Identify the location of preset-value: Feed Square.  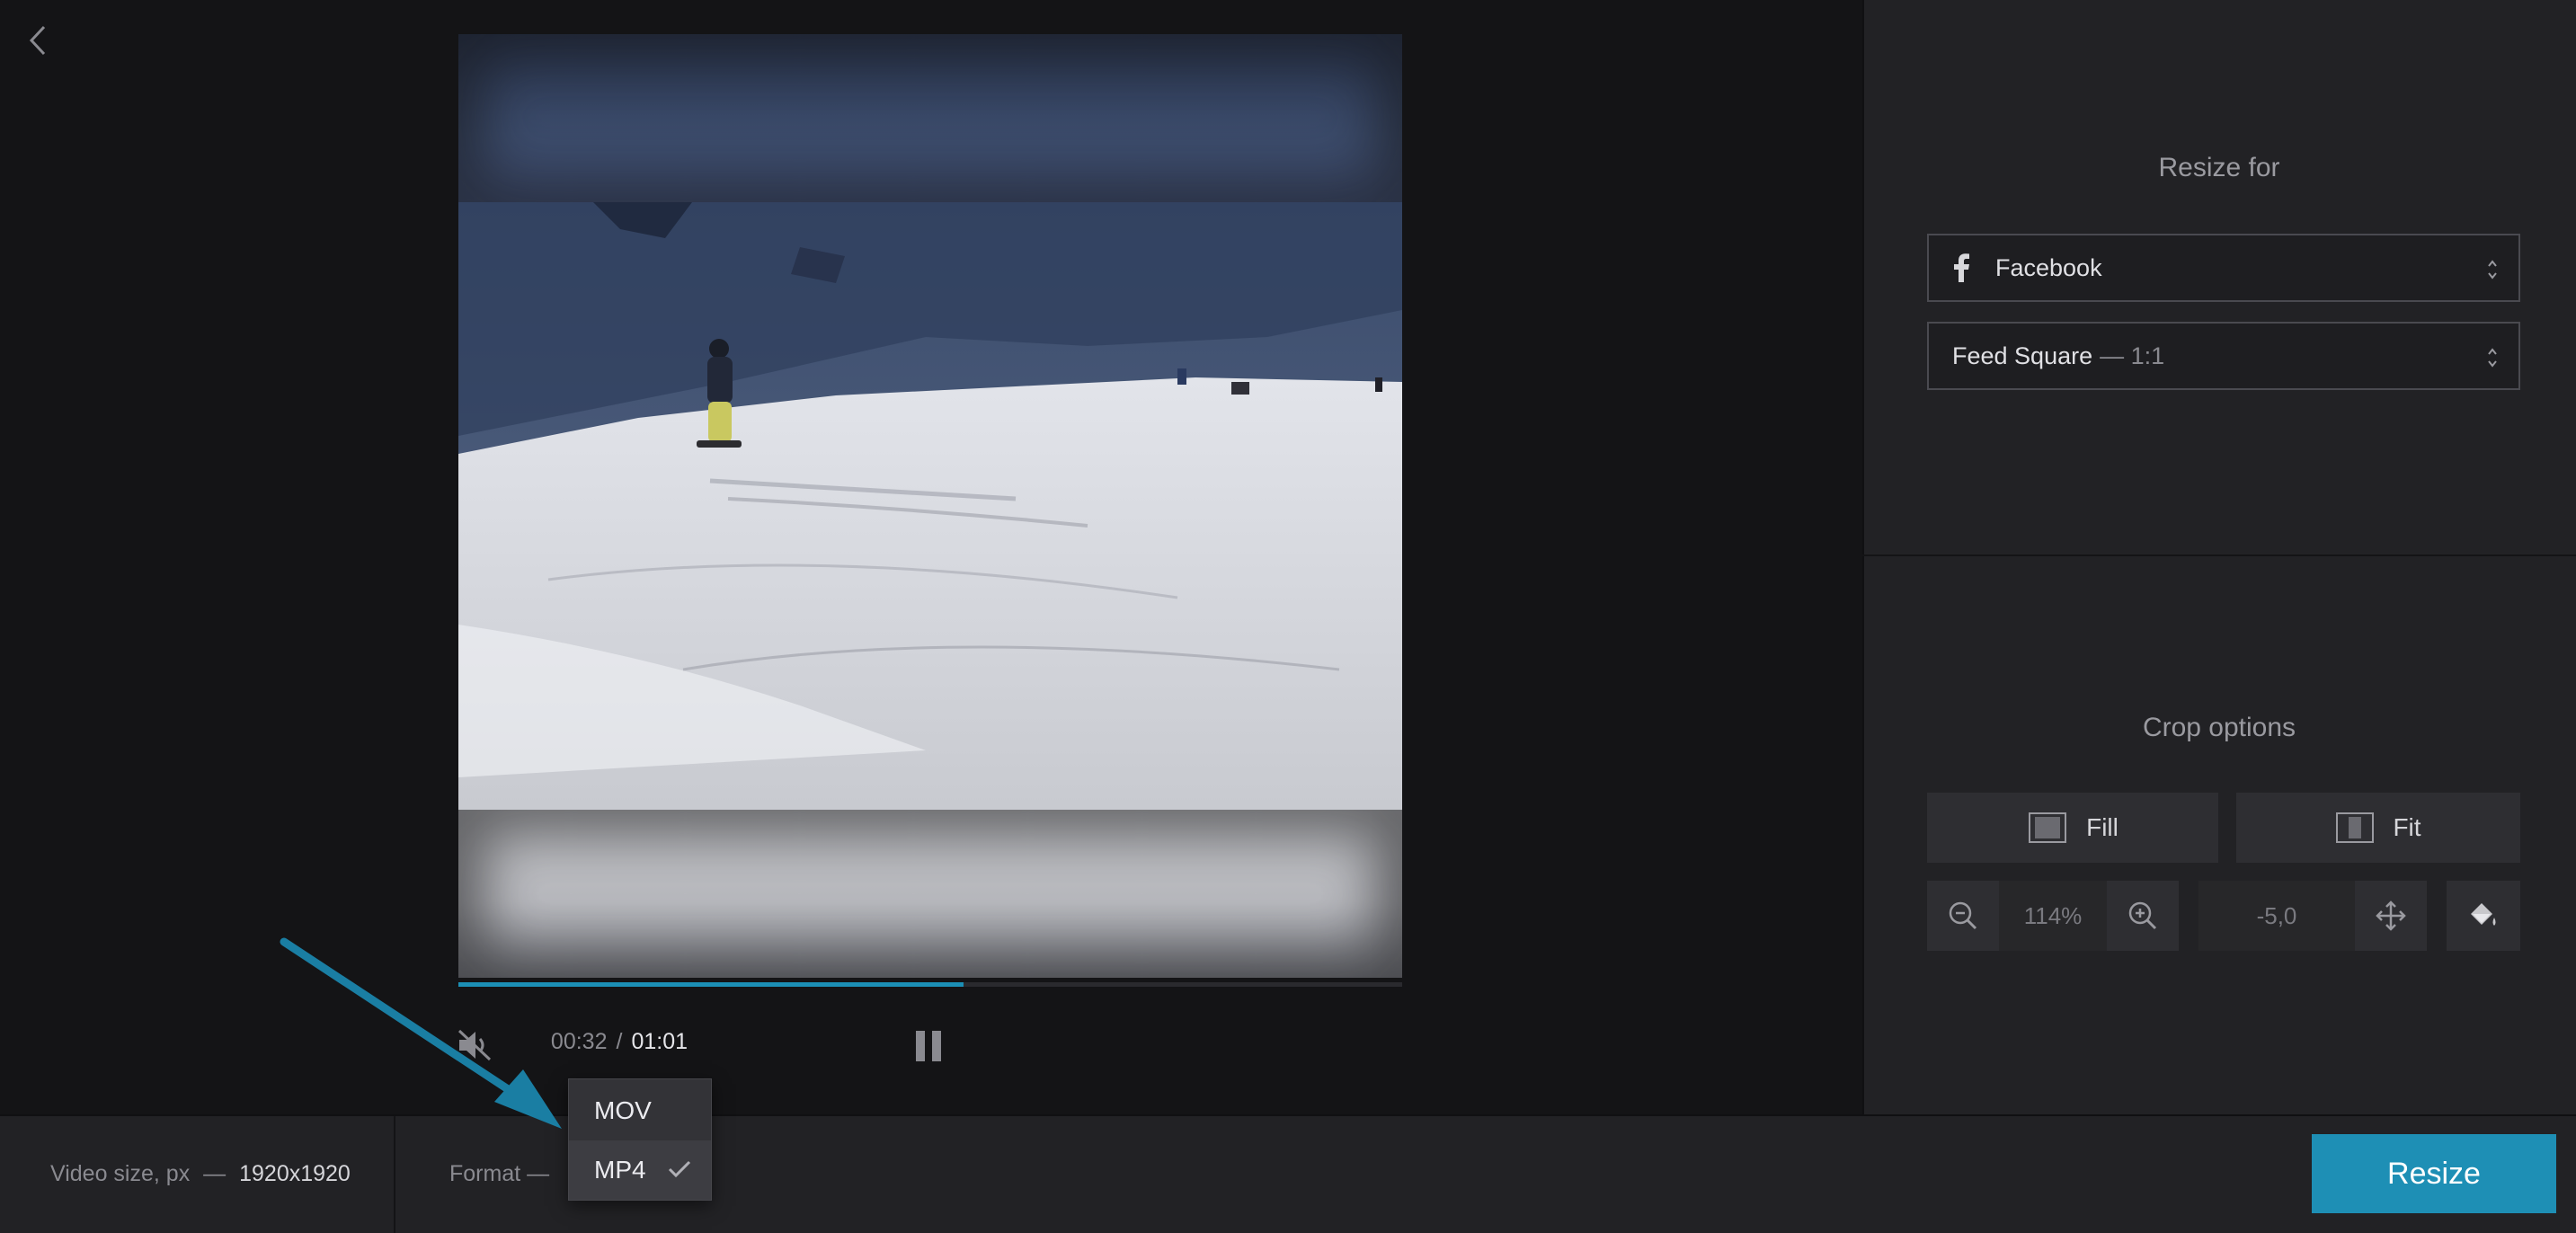
(2022, 355).